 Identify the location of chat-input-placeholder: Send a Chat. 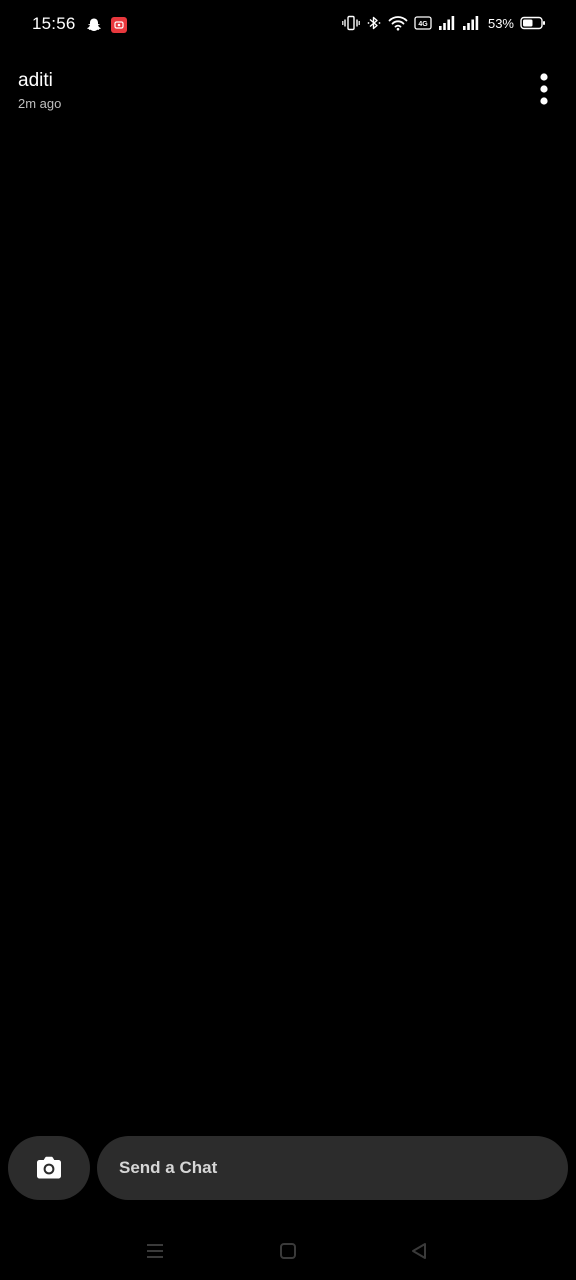
(168, 1167).